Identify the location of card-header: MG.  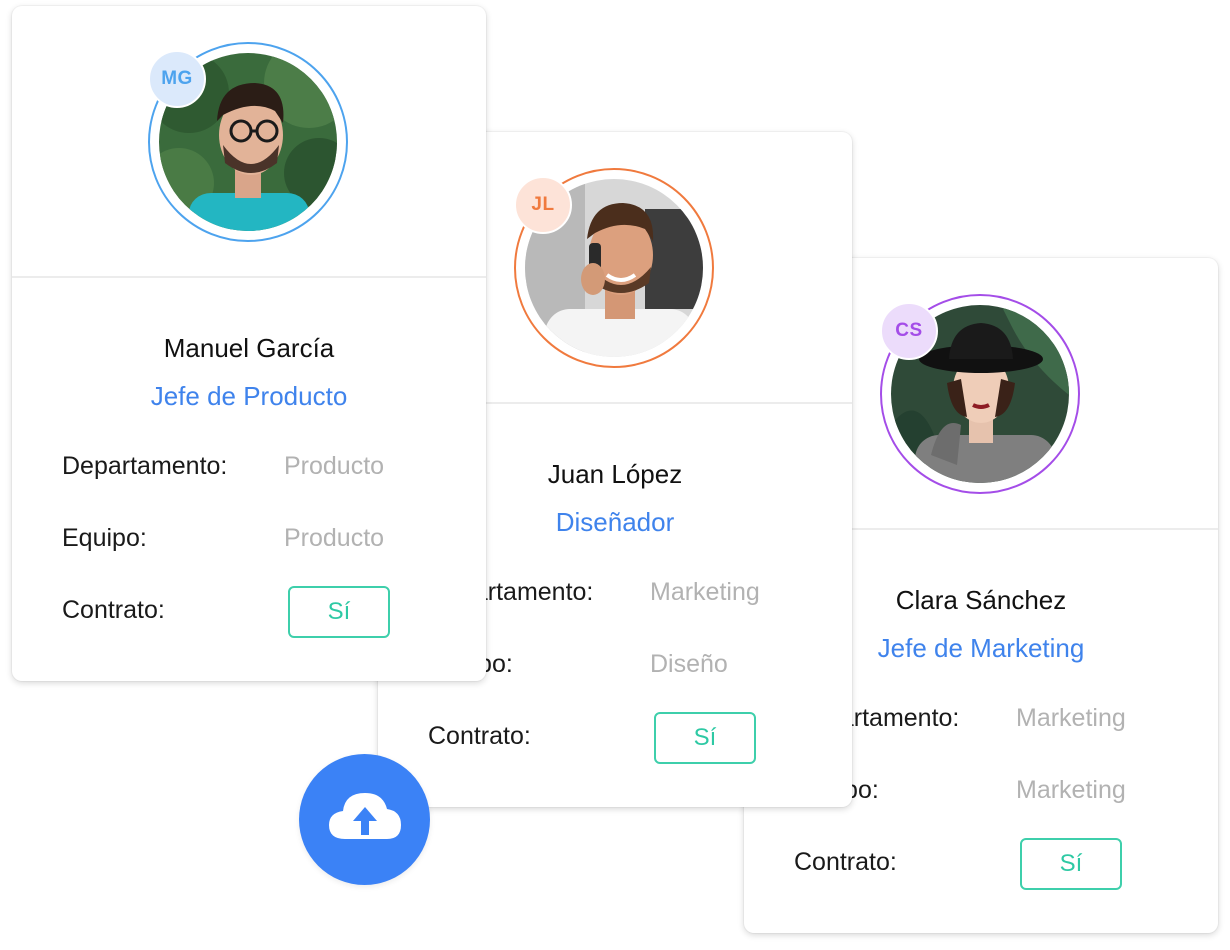
(249, 142).